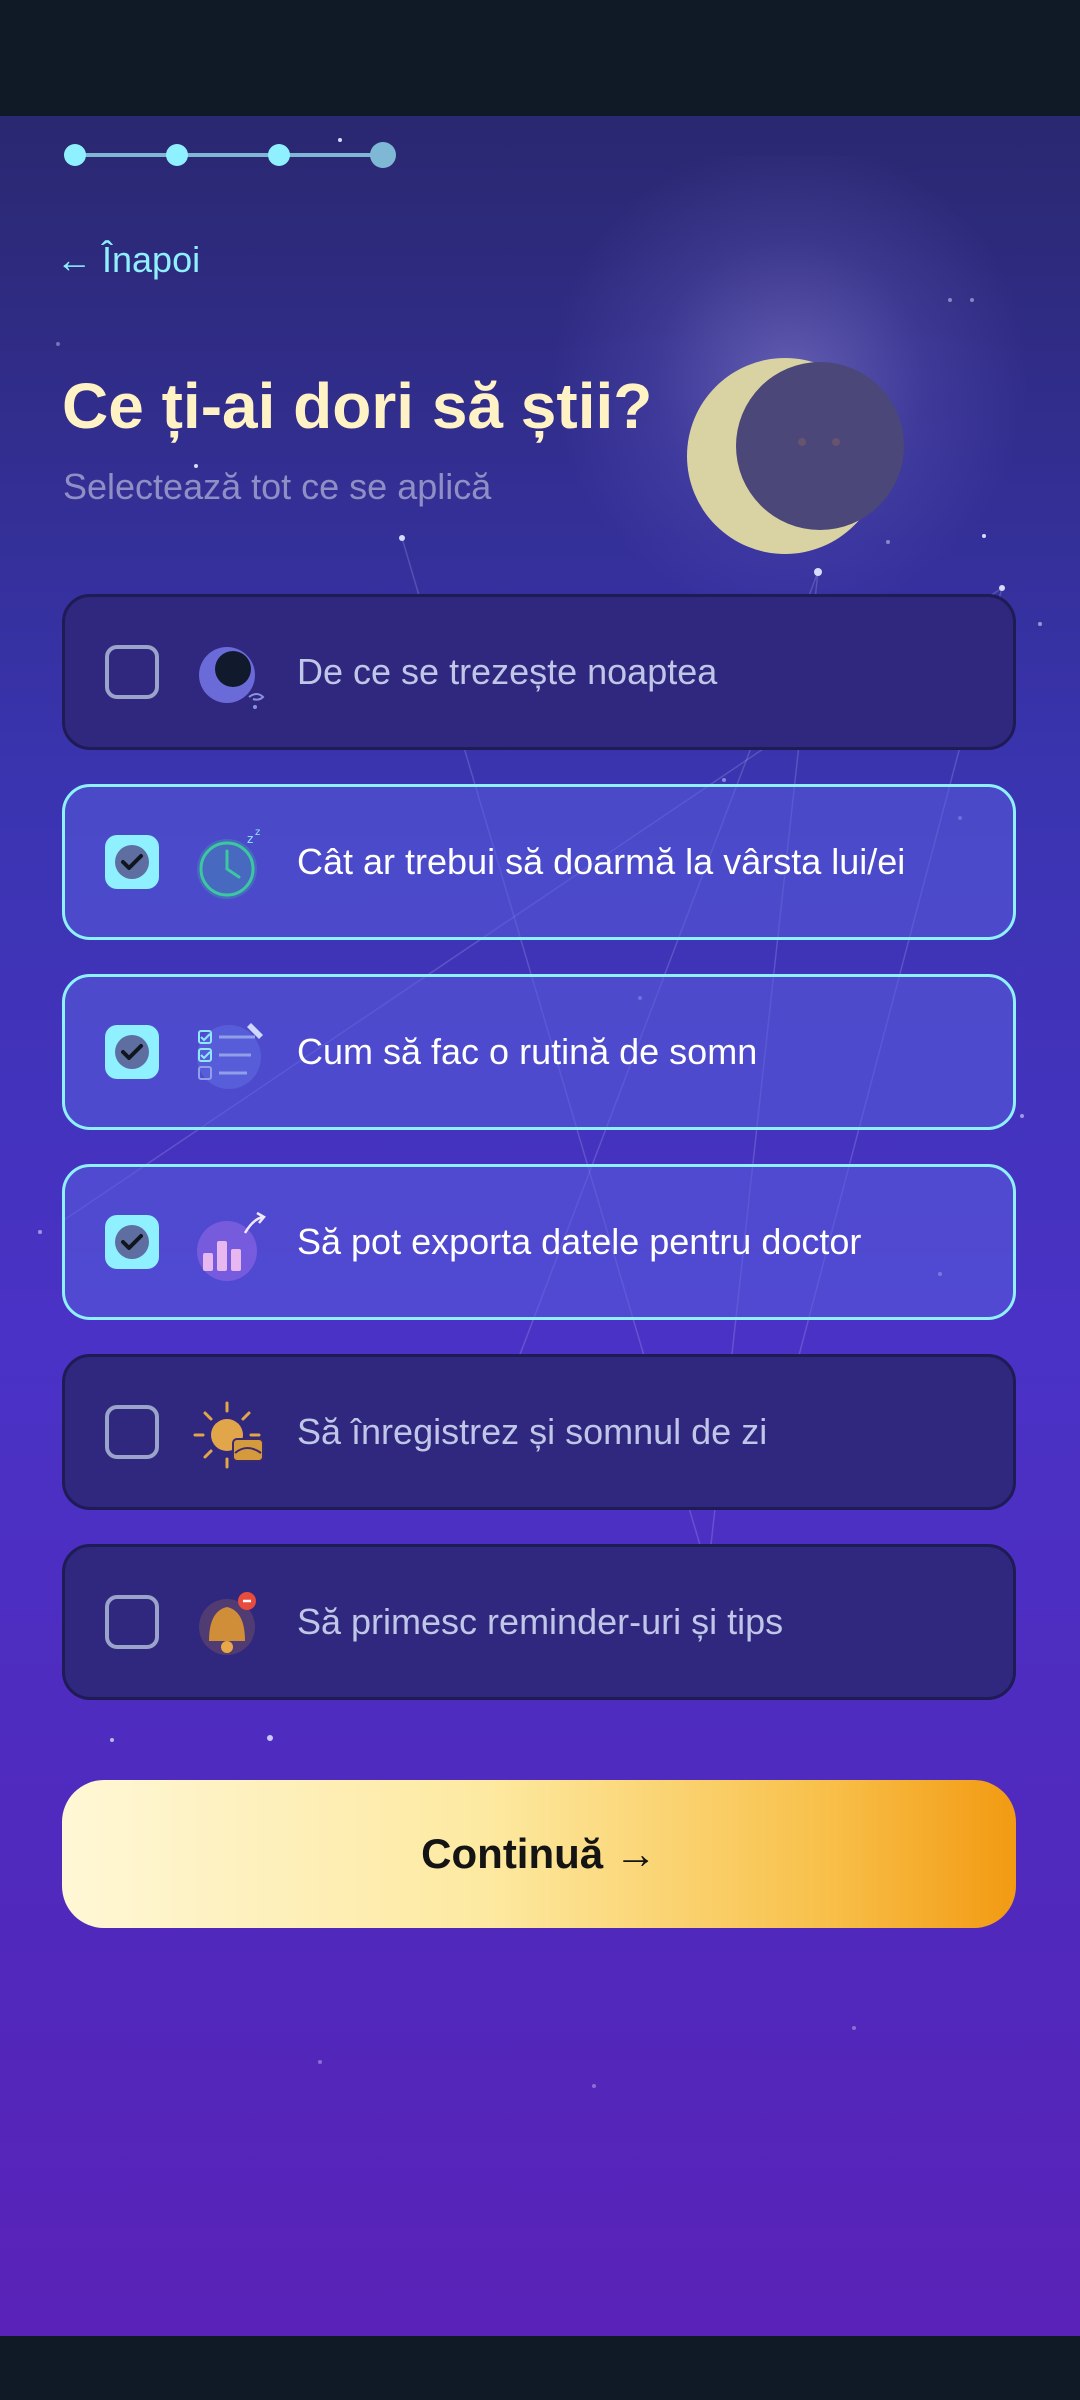  I want to click on option-label: Să înregistrez și somnul de zi, so click(532, 1431).